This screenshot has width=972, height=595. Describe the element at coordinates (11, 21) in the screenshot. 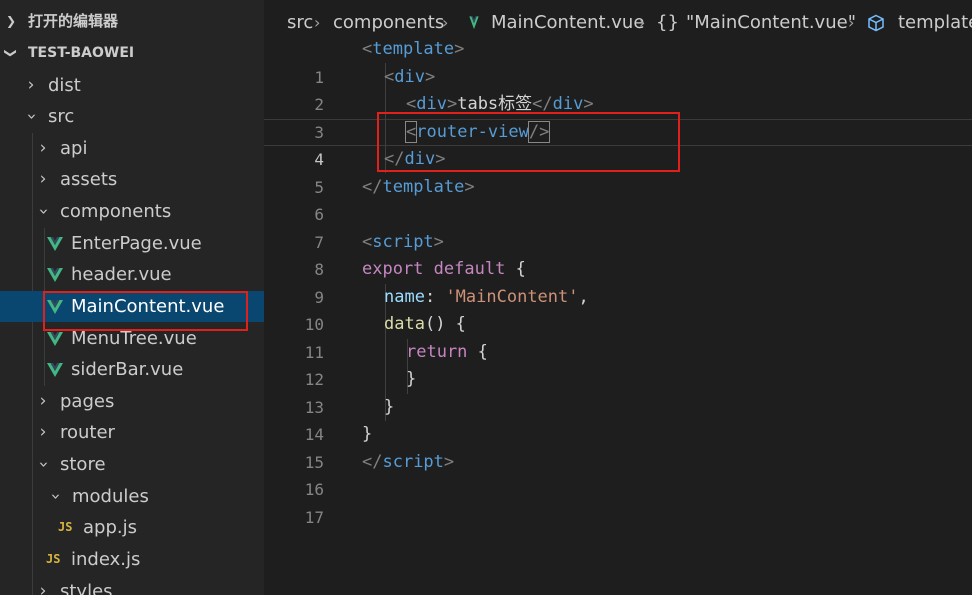

I see `chevron-right-icon: ❯` at that location.